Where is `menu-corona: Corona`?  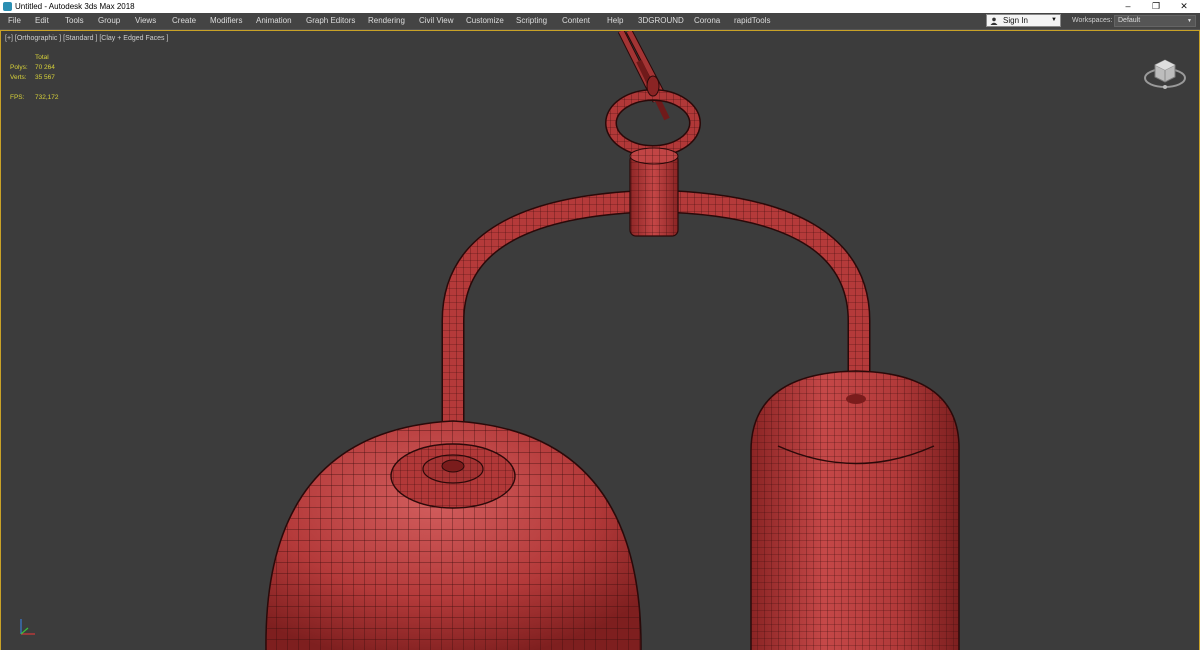 menu-corona: Corona is located at coordinates (707, 21).